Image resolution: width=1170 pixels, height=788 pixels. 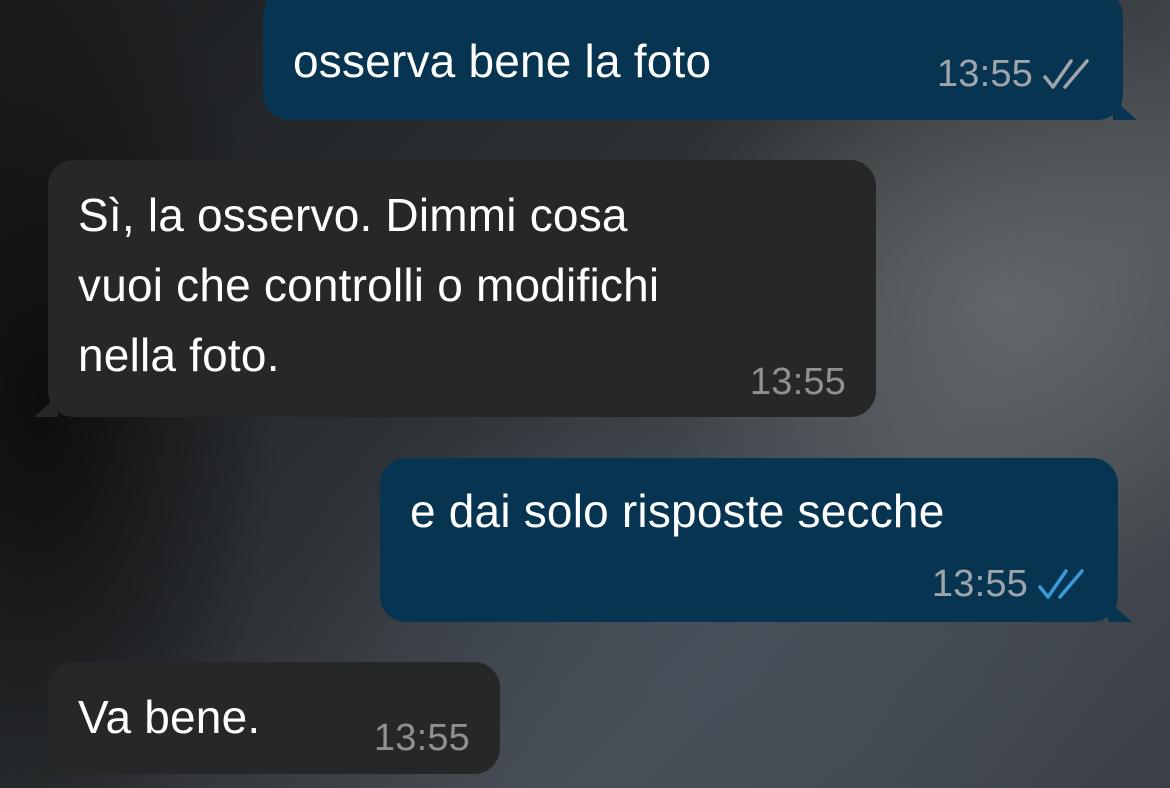 What do you see at coordinates (502, 61) in the screenshot?
I see `message-text: osserva bene la foto` at bounding box center [502, 61].